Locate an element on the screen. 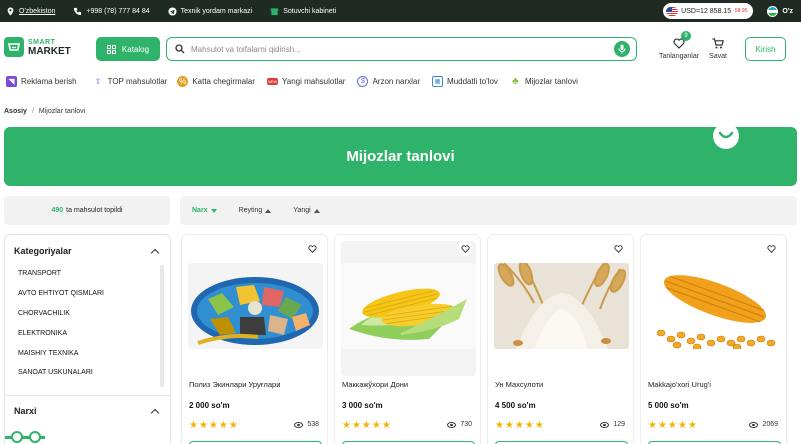 The width and height of the screenshot is (801, 444). grid-icon is located at coordinates (111, 49).